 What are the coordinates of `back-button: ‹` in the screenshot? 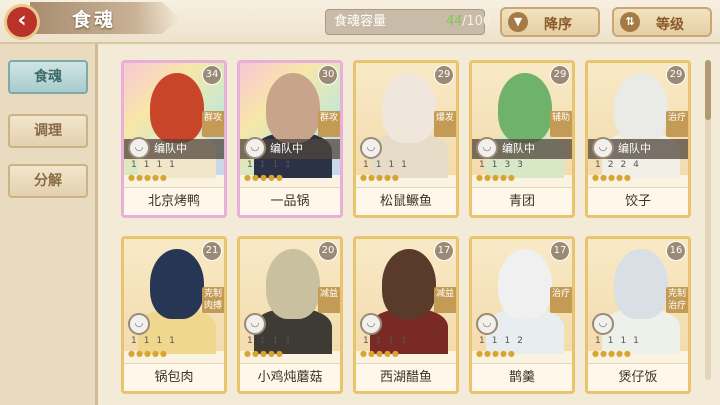 It's located at (22, 22).